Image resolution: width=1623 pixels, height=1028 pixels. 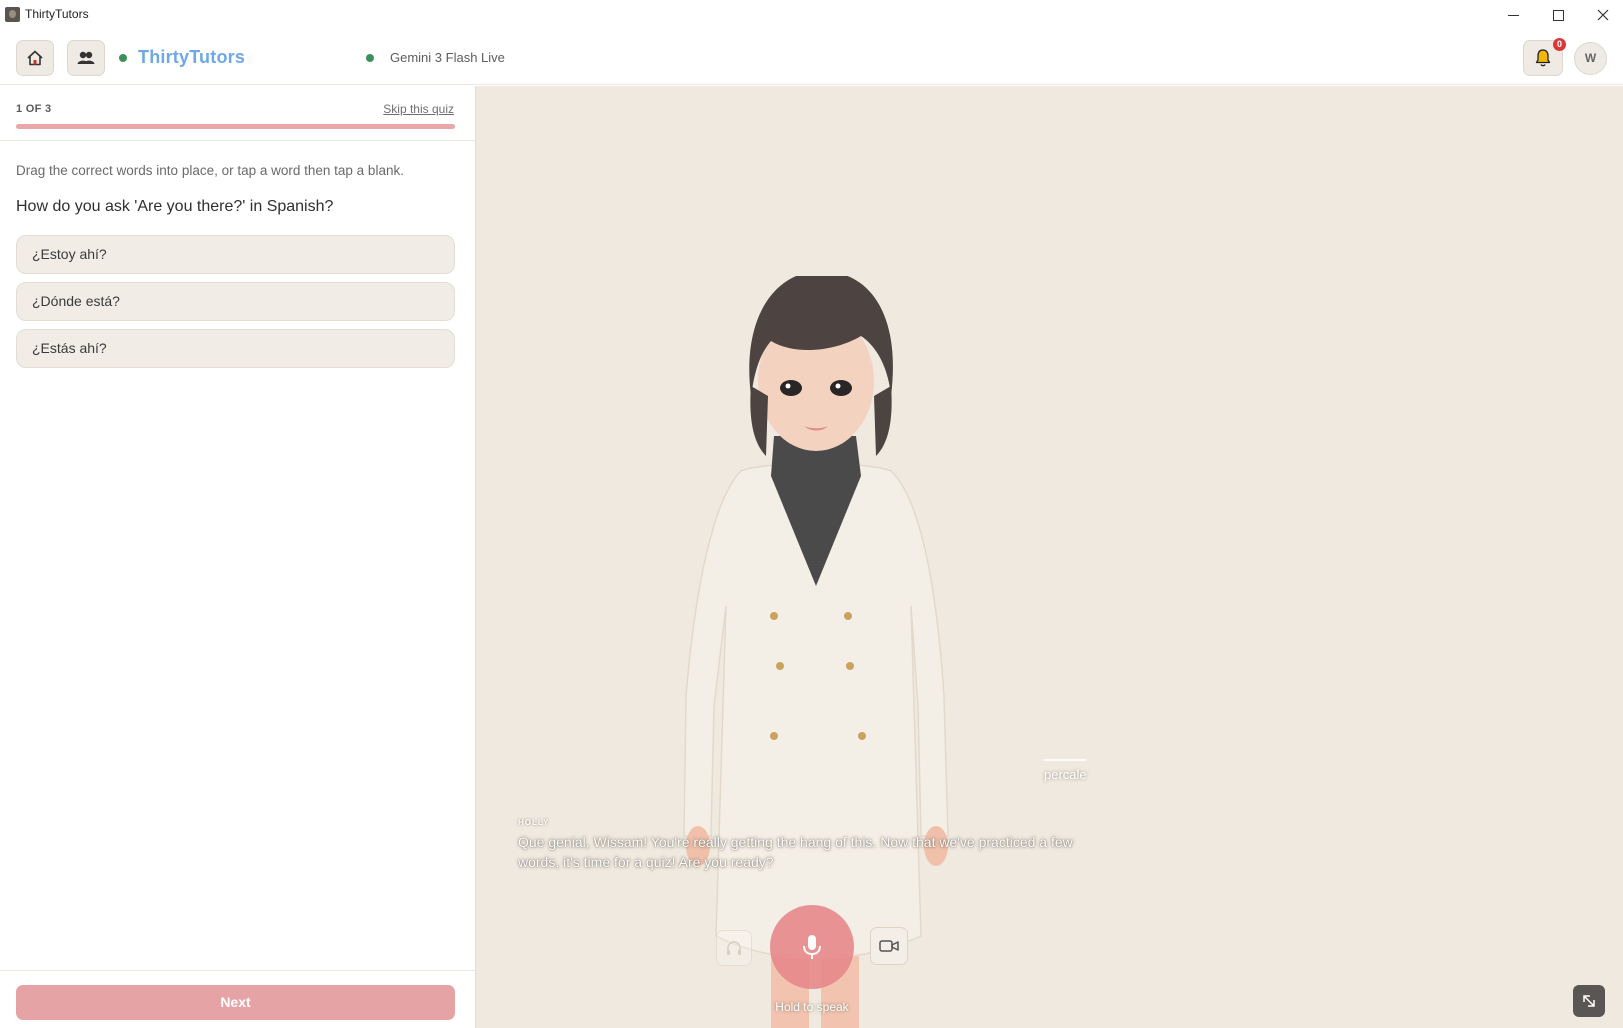 I want to click on camera-icon, so click(x=889, y=946).